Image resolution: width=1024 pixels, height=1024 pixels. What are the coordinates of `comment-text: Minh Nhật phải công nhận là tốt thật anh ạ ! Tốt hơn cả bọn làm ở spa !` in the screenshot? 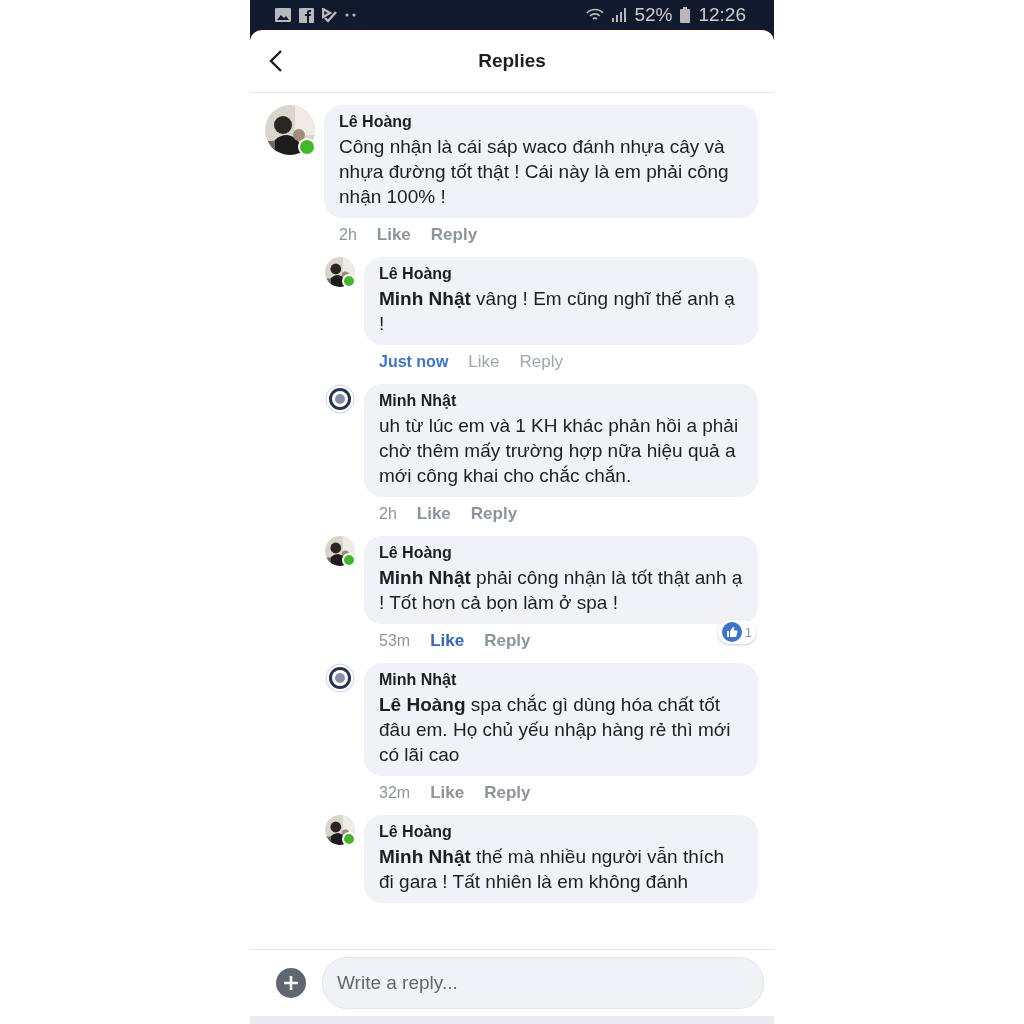 It's located at (561, 590).